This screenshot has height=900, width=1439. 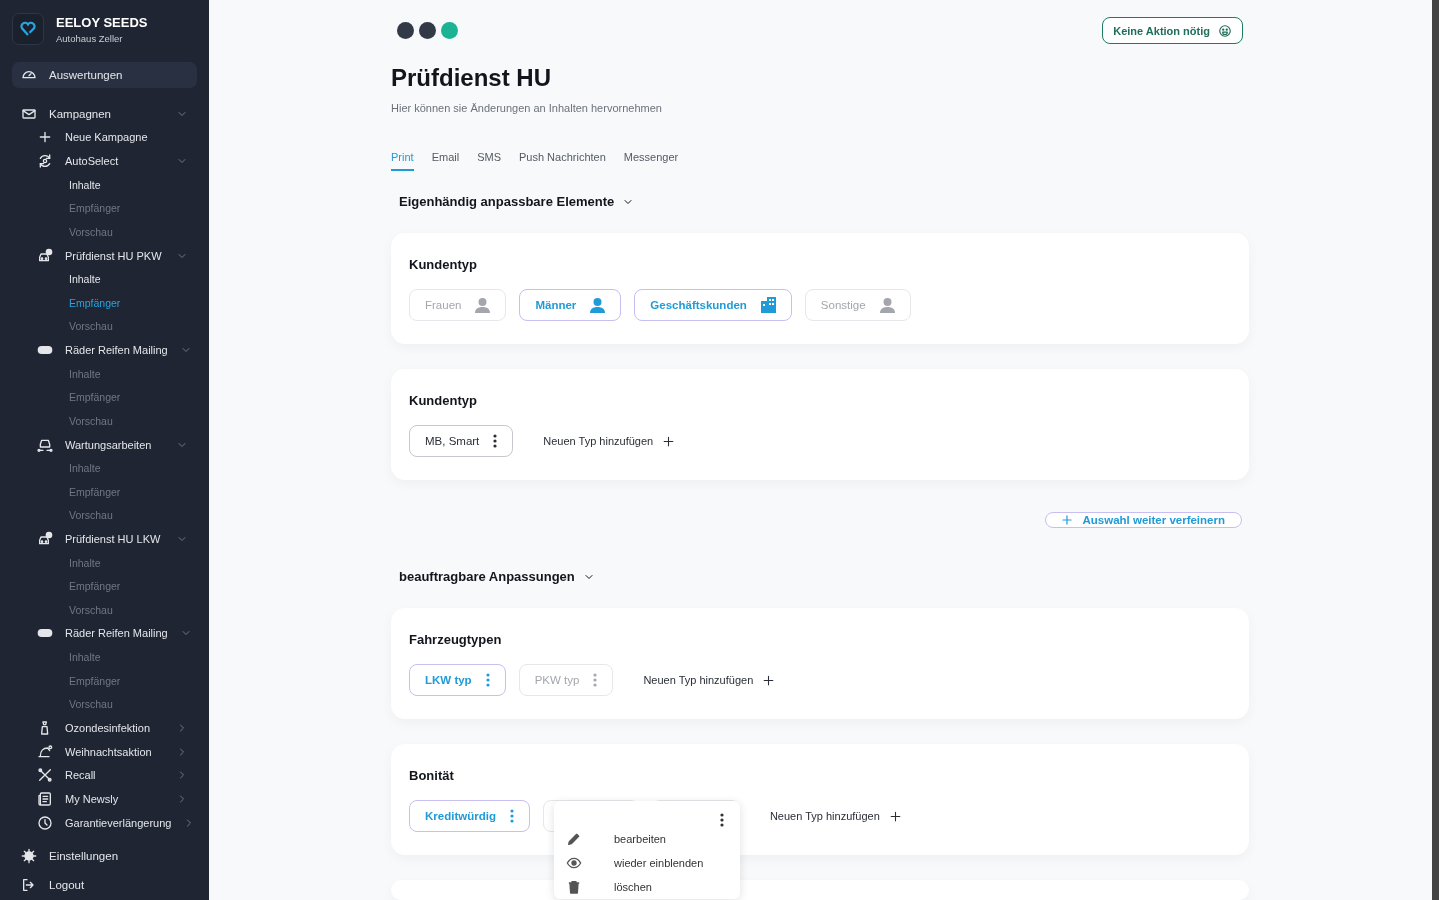 What do you see at coordinates (29, 855) in the screenshot?
I see `gear-icon` at bounding box center [29, 855].